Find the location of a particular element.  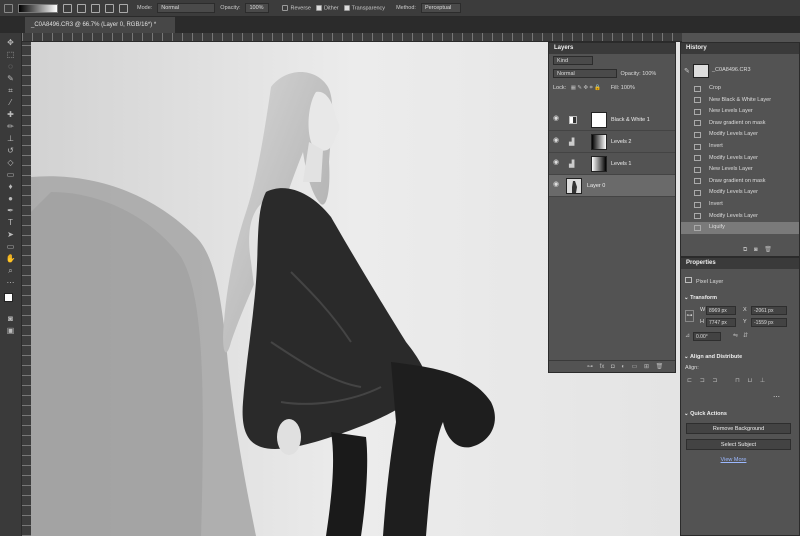

dither-option: Dither is located at coordinates (327, 7).